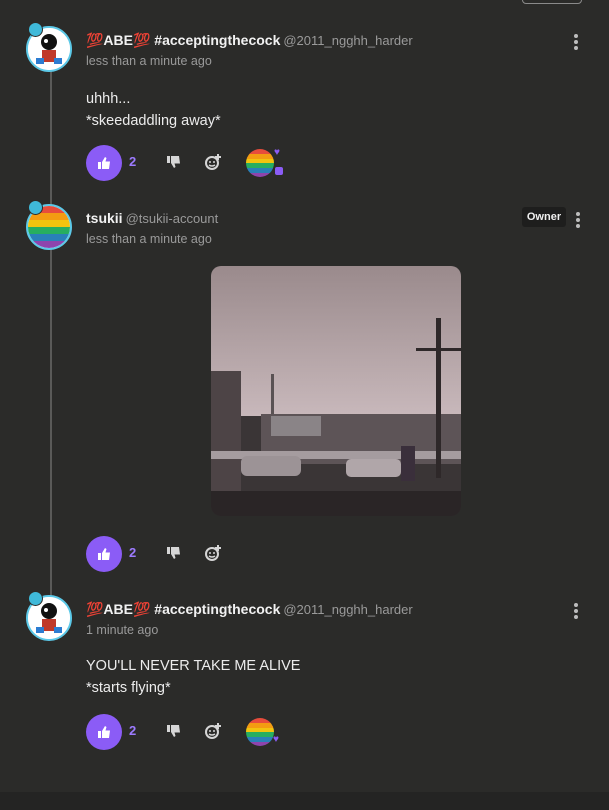 Image resolution: width=609 pixels, height=810 pixels. Describe the element at coordinates (544, 217) in the screenshot. I see `owner-badge: Owner` at that location.